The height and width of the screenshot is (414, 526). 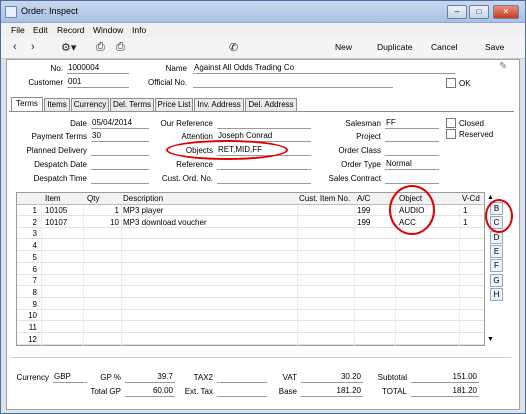 What do you see at coordinates (428, 210) in the screenshot?
I see `cell-object: AUDIO` at bounding box center [428, 210].